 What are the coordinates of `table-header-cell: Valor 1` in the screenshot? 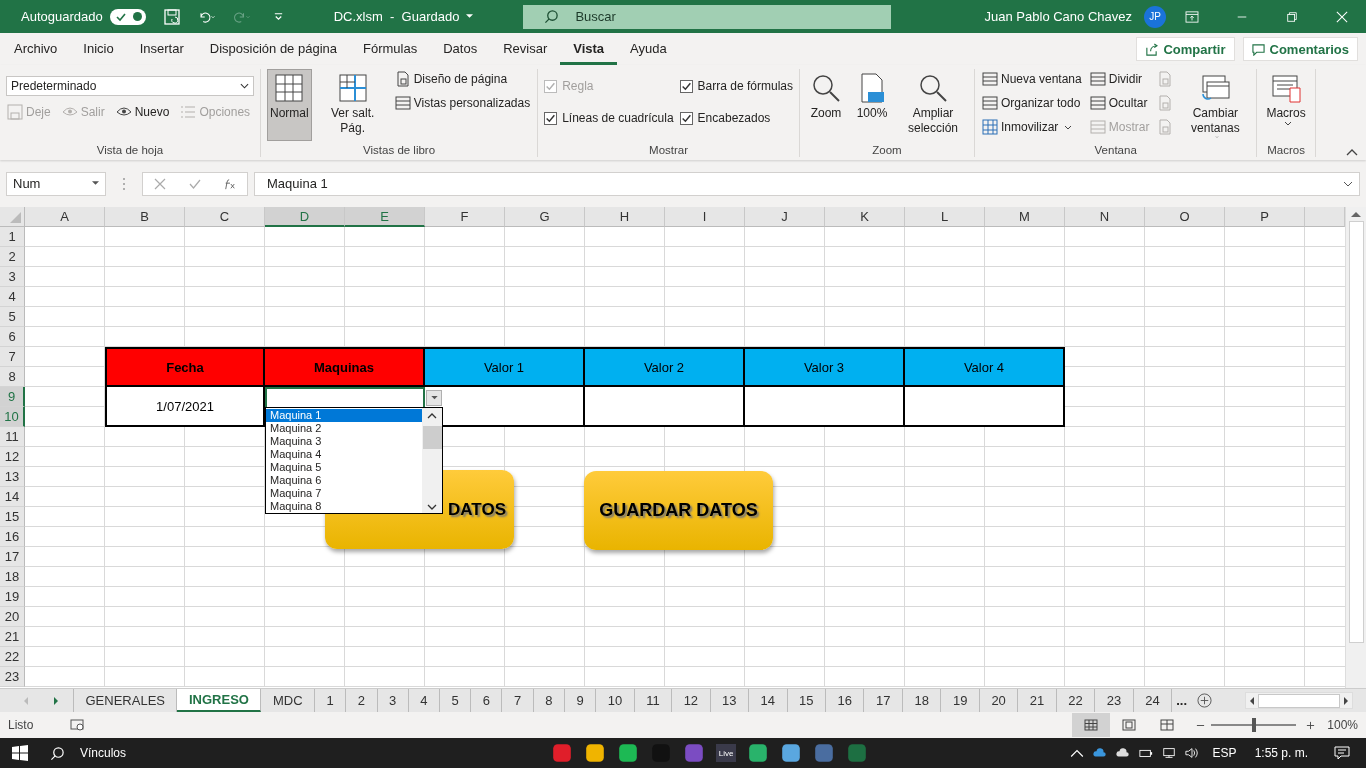 It's located at (505, 367).